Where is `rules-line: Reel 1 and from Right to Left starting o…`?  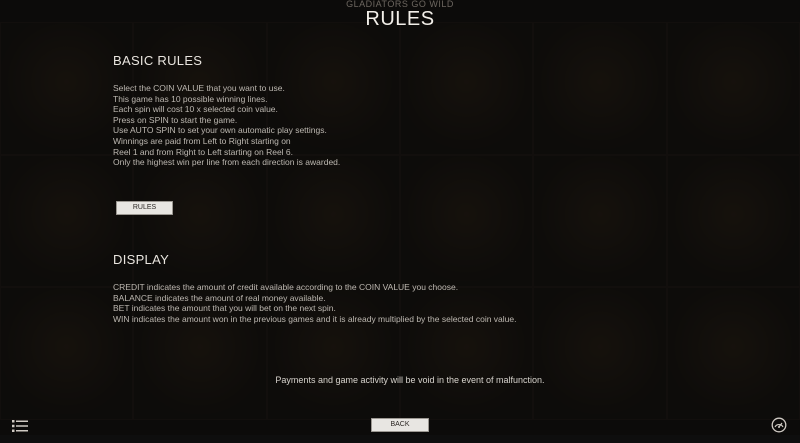 rules-line: Reel 1 and from Right to Left starting o… is located at coordinates (203, 151).